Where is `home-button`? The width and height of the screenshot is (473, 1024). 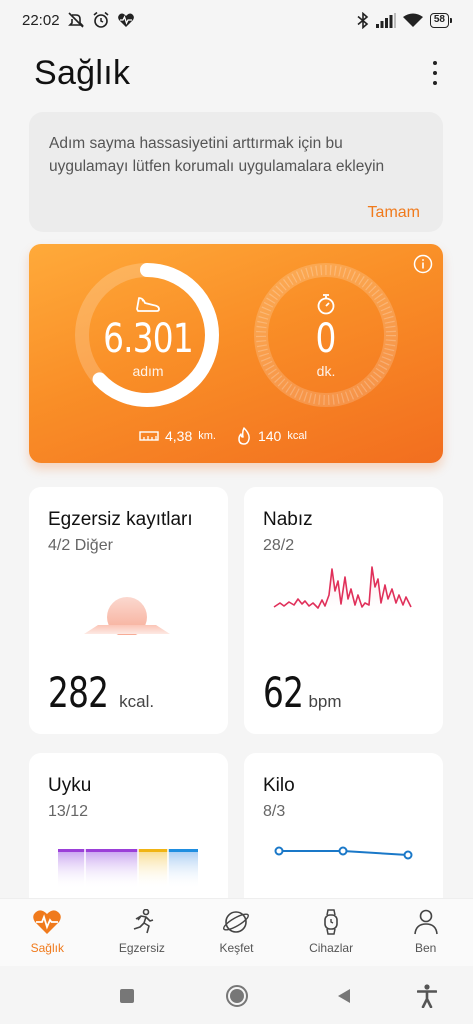
home-button is located at coordinates (237, 996).